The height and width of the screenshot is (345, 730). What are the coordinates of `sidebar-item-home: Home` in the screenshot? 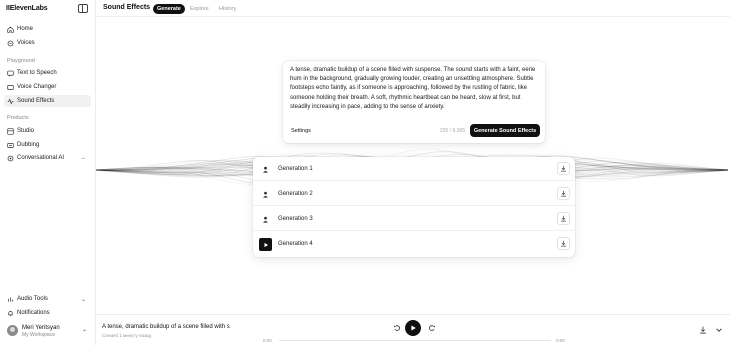 It's located at (47, 29).